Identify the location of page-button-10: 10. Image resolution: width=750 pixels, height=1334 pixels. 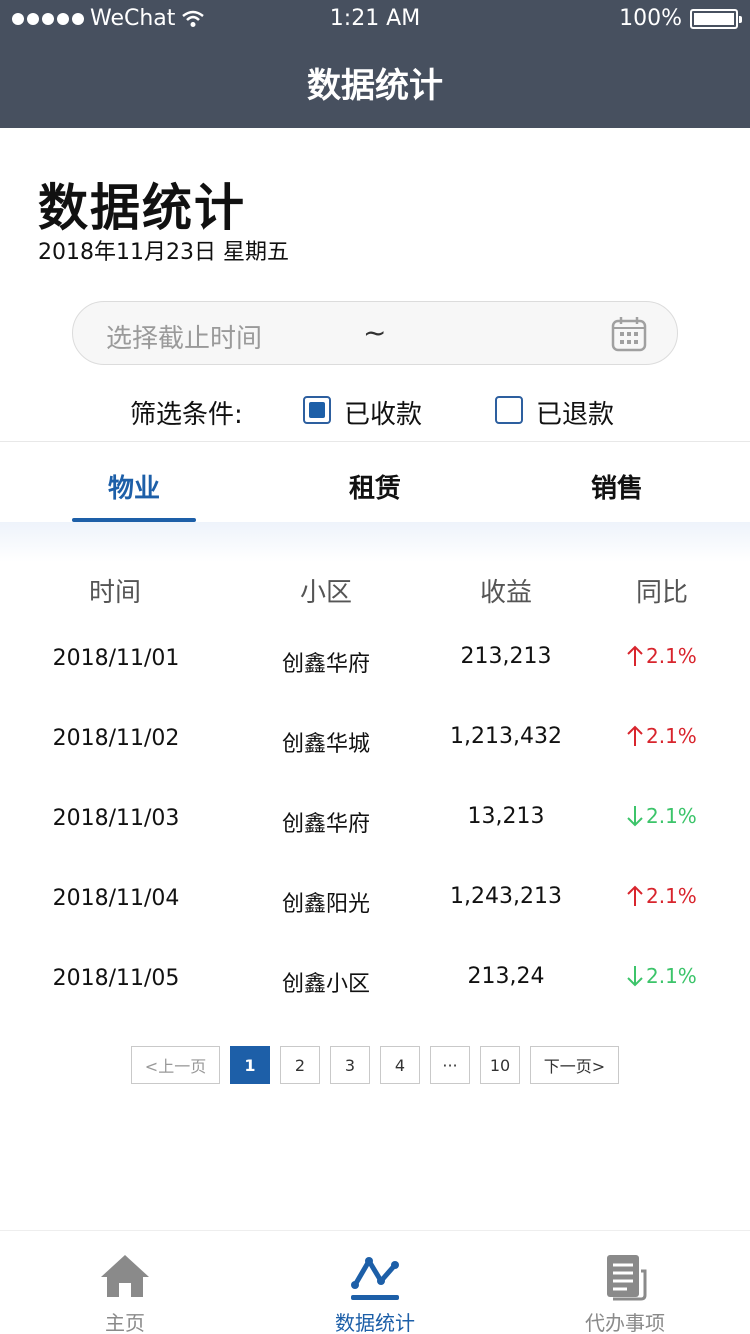
(500, 1065).